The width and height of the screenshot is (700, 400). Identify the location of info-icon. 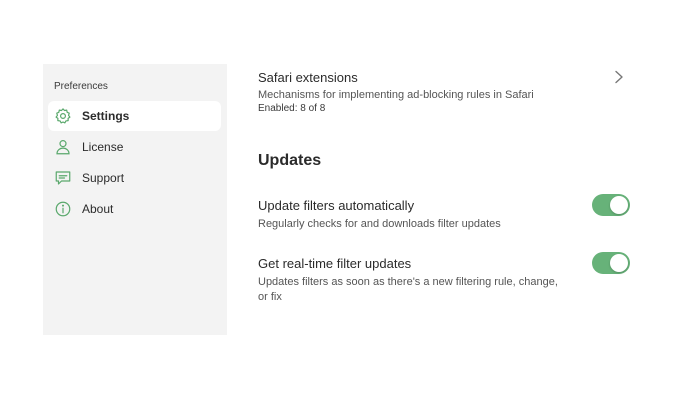
(63, 209).